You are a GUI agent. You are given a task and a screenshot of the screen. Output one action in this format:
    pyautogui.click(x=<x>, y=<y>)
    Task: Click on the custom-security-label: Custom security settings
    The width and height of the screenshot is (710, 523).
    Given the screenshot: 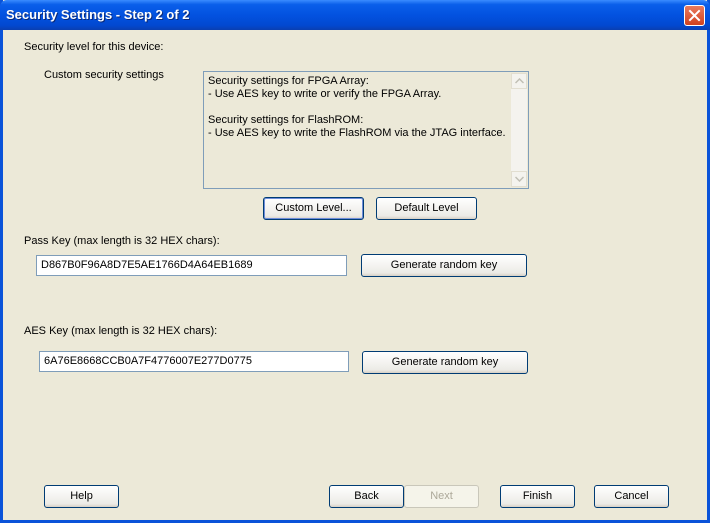 What is the action you would take?
    pyautogui.click(x=104, y=75)
    